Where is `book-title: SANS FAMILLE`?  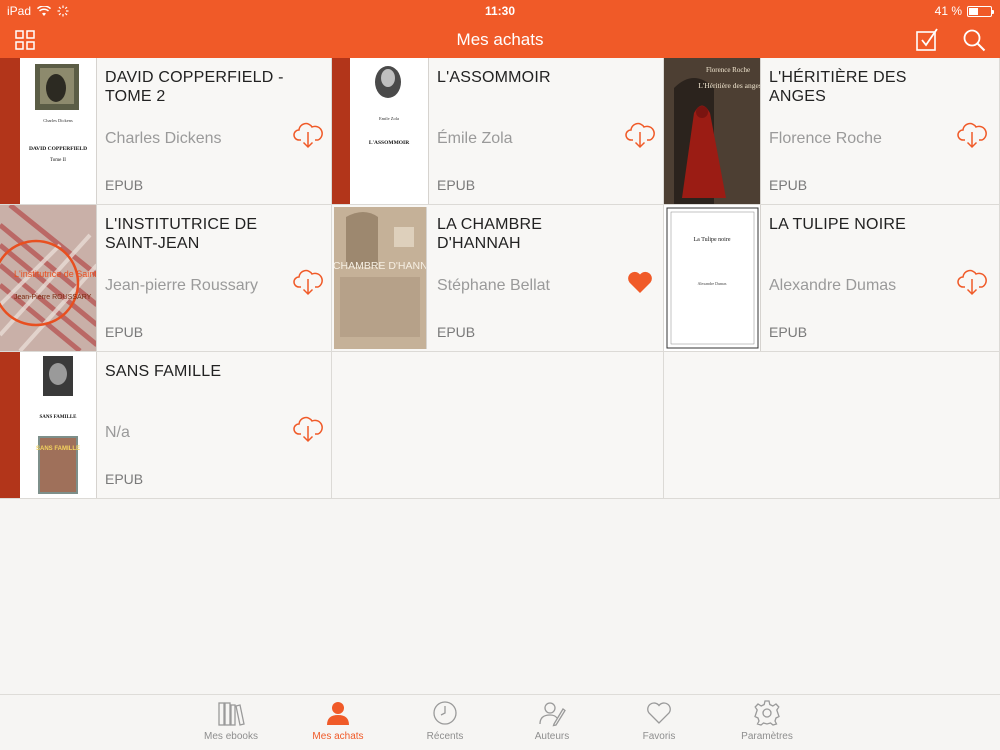
book-title: SANS FAMILLE is located at coordinates (163, 371).